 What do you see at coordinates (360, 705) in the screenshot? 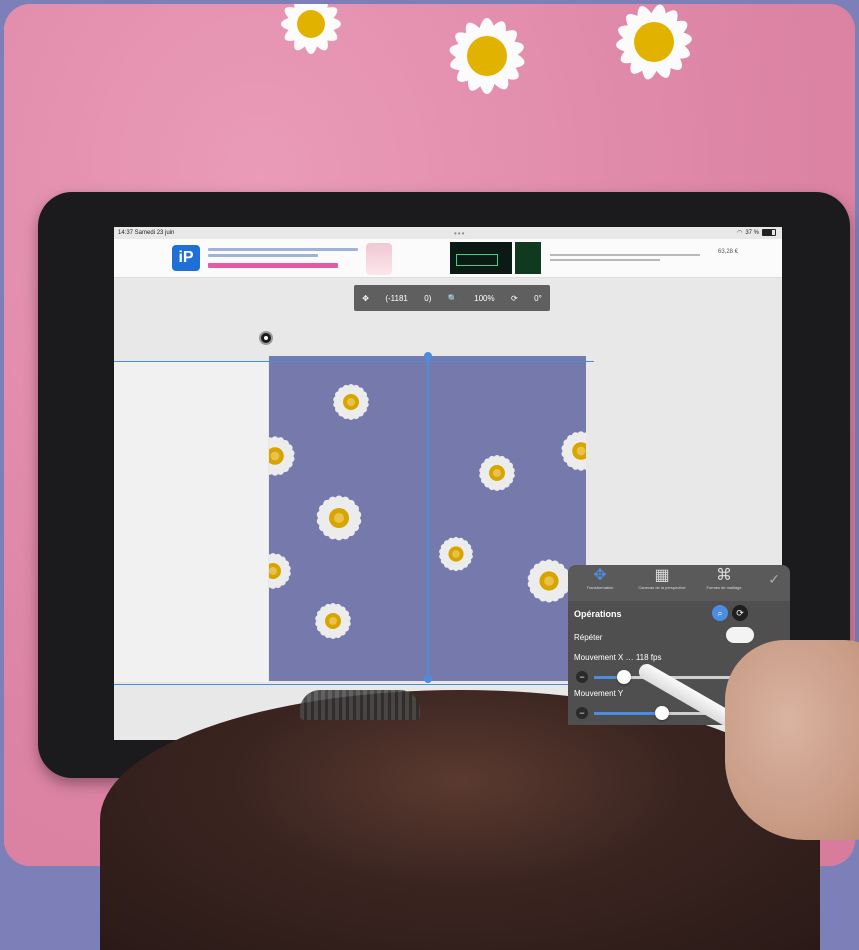
I see `hair-clip` at bounding box center [360, 705].